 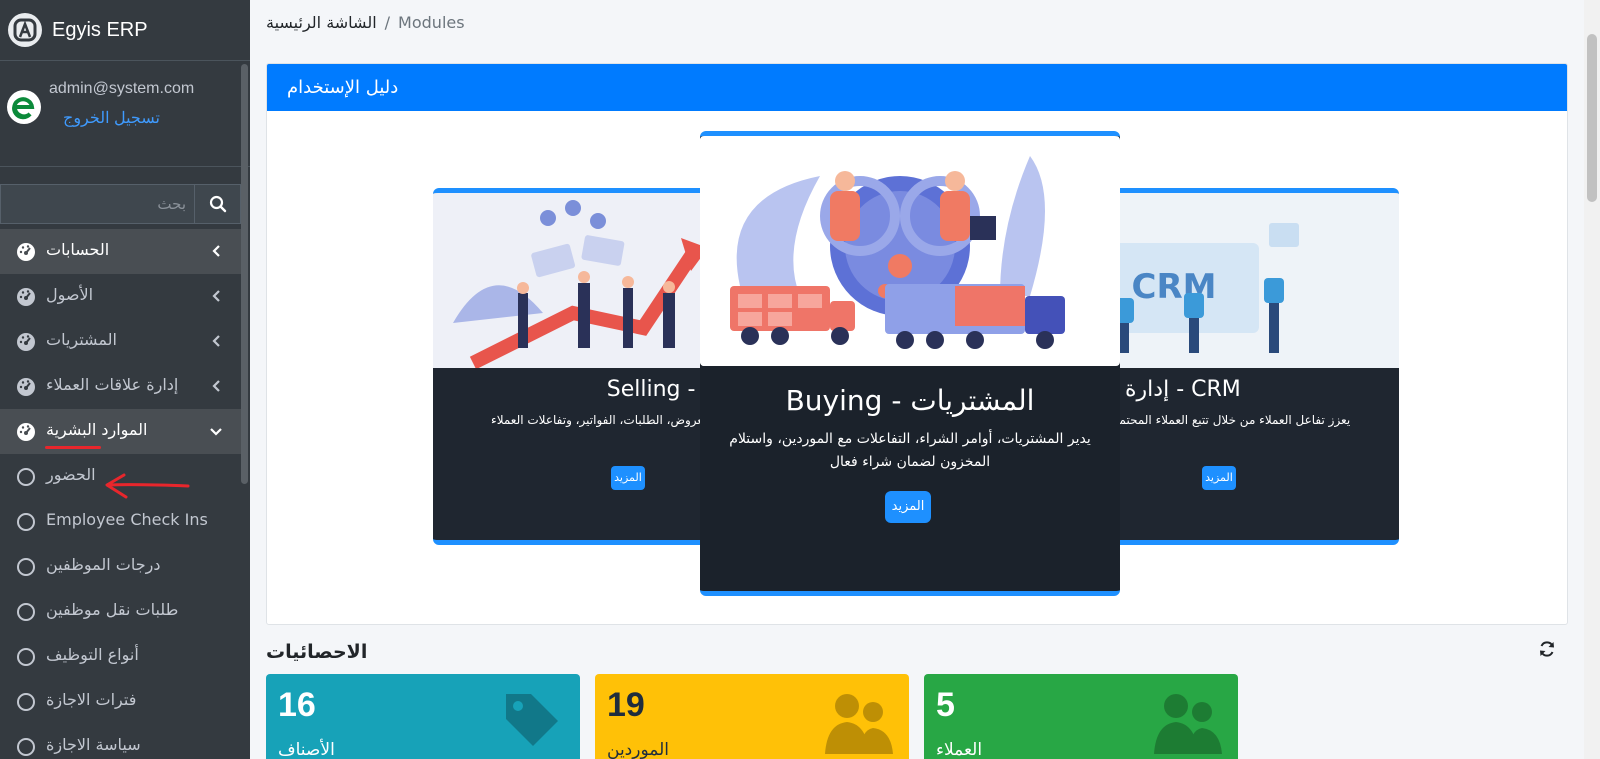 What do you see at coordinates (626, 705) in the screenshot?
I see `stat-value: 19` at bounding box center [626, 705].